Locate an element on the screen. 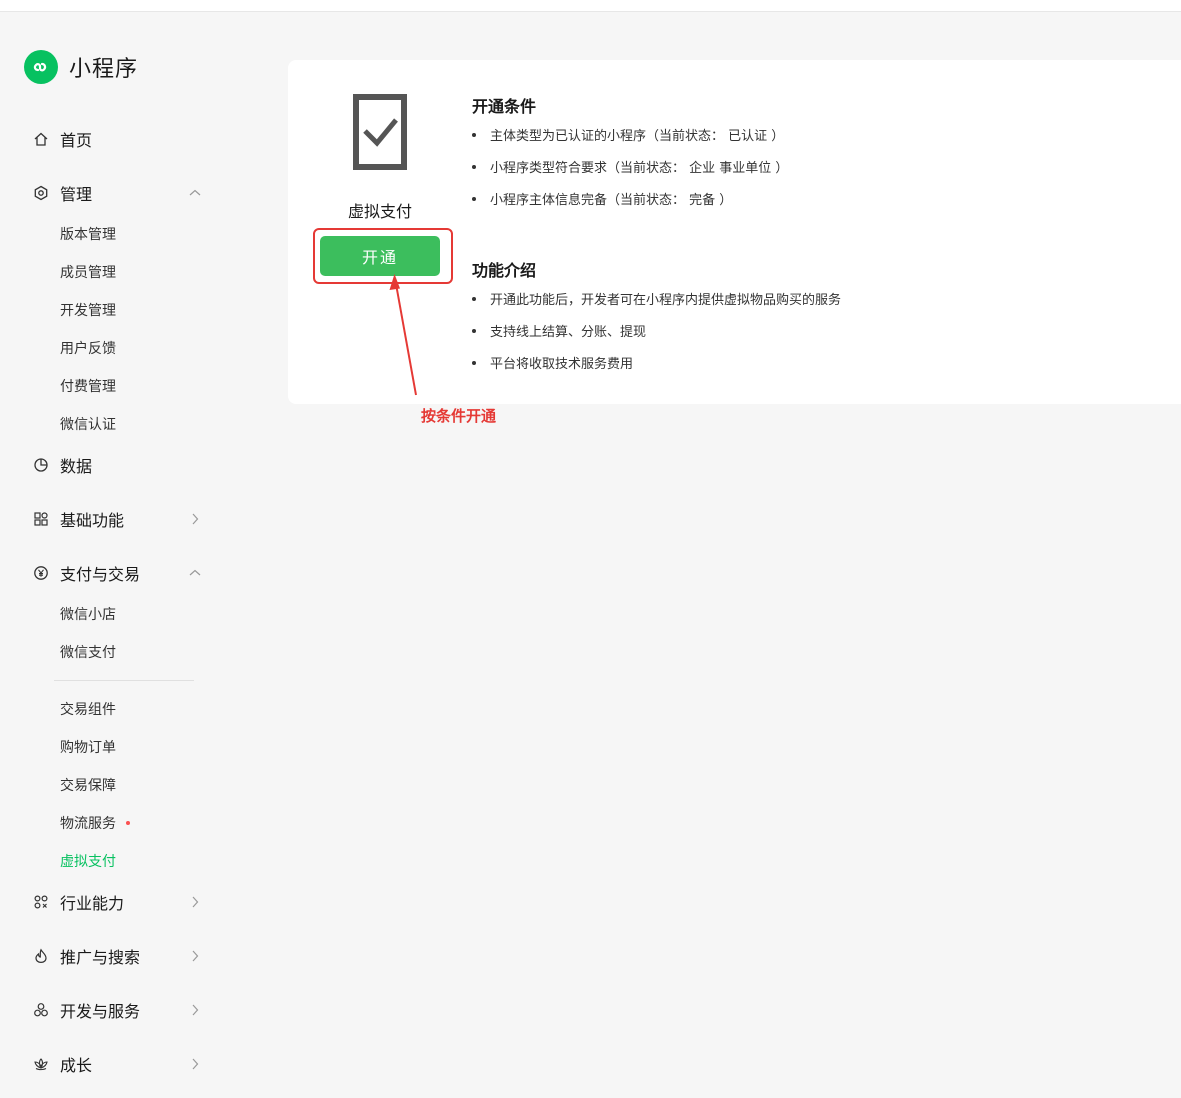  intro-text: 平台将收取技术服务费用 is located at coordinates (562, 364).